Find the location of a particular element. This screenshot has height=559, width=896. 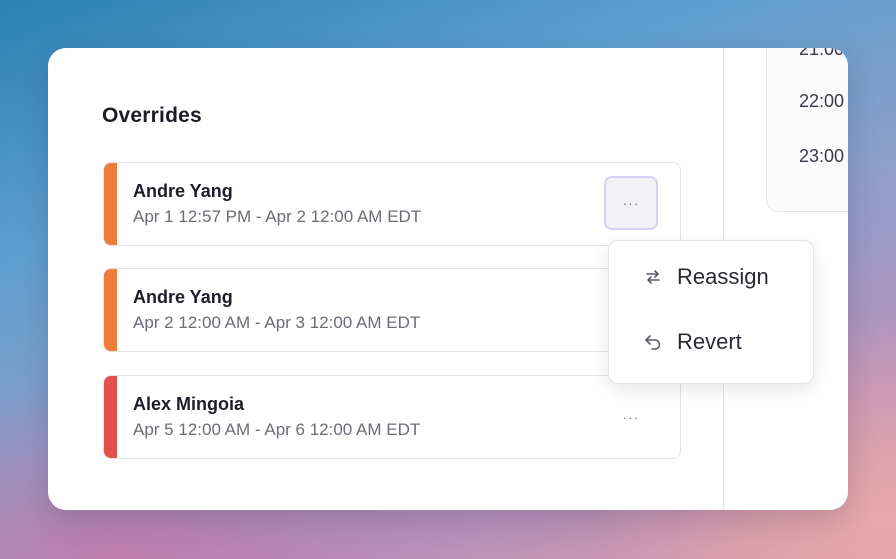

timeline-hour-label: 21:00 is located at coordinates (822, 53).